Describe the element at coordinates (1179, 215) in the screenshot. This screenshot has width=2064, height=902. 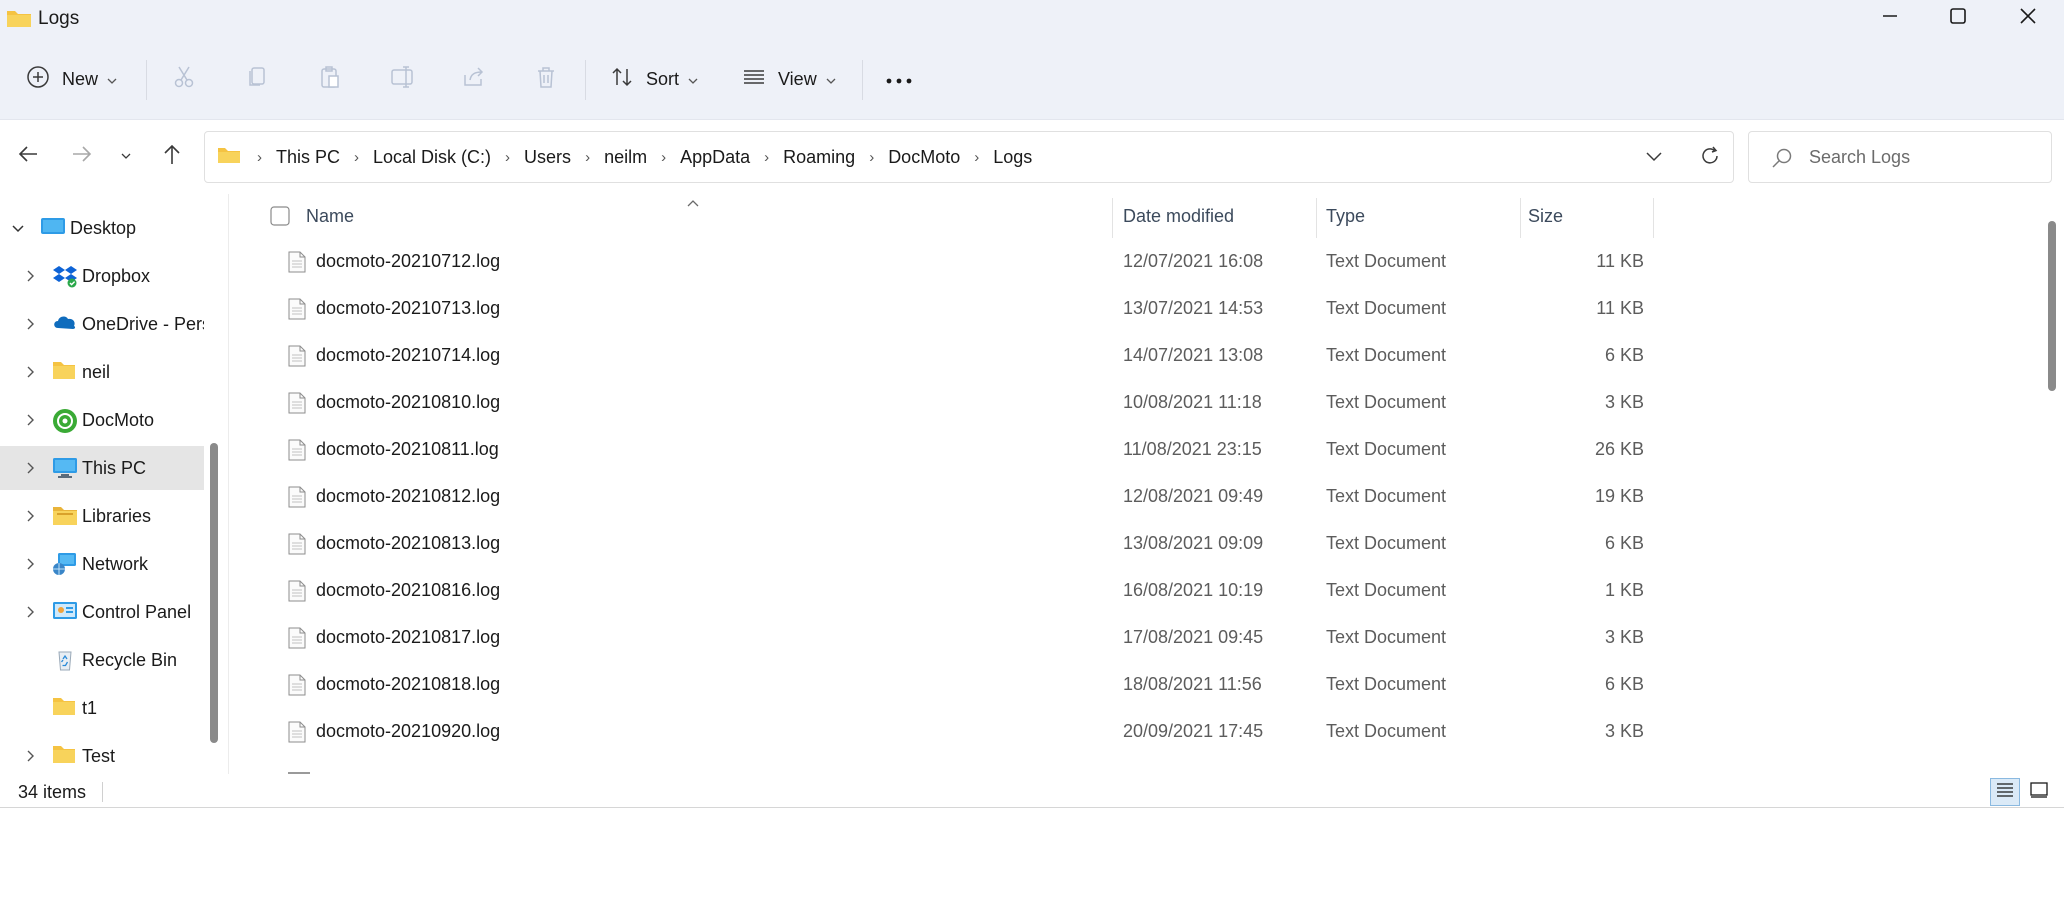
I see `column-date-label: Date modified` at that location.